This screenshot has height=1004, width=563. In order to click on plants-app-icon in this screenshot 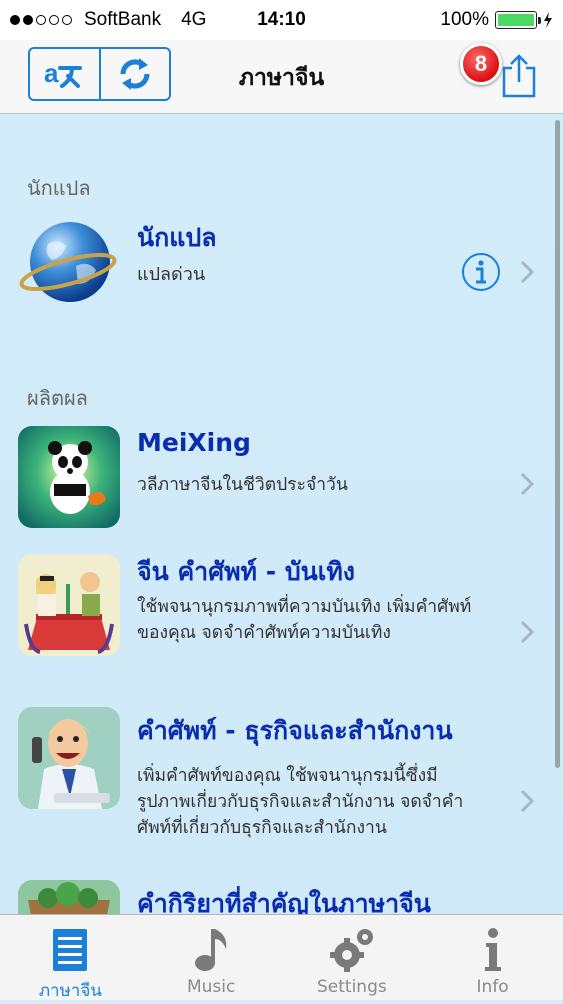, I will do `click(69, 897)`.